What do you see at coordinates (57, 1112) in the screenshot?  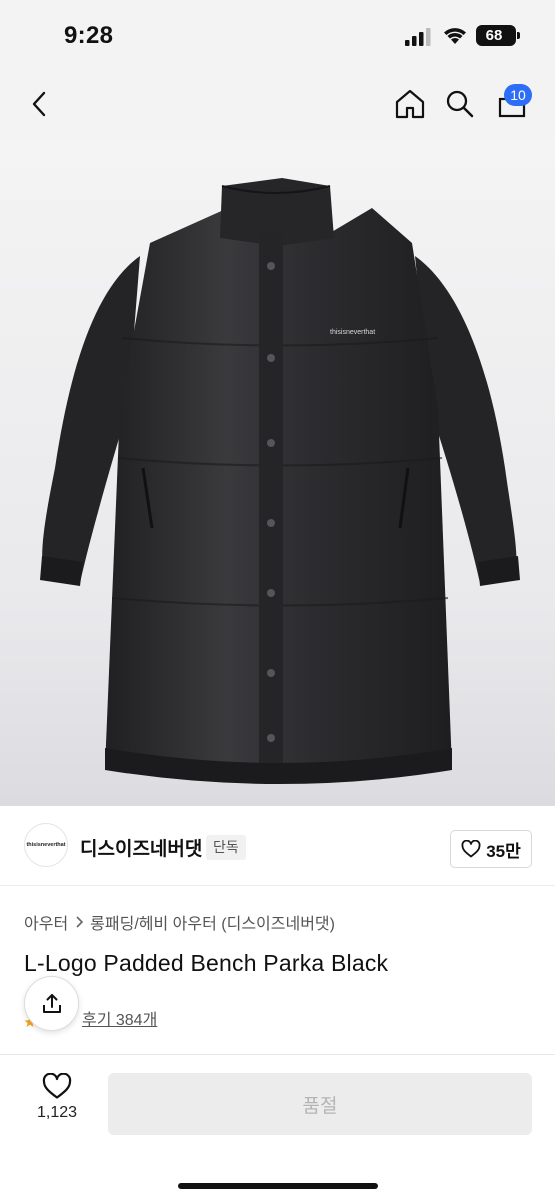 I see `wishlist-count: 1,123` at bounding box center [57, 1112].